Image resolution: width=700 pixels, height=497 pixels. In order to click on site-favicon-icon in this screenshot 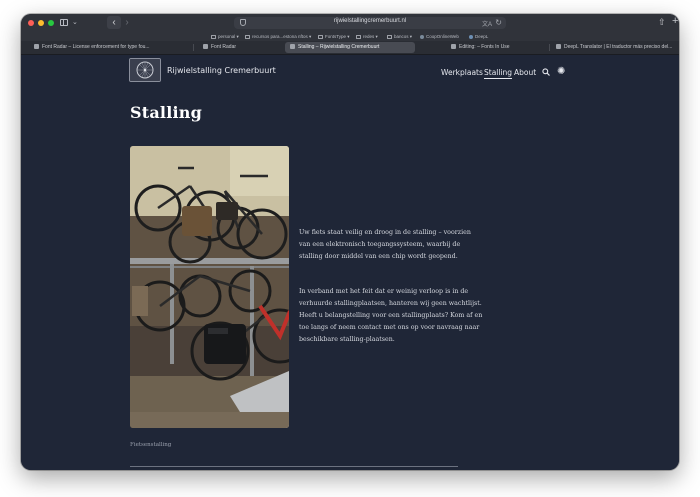, I will do `click(422, 36)`.